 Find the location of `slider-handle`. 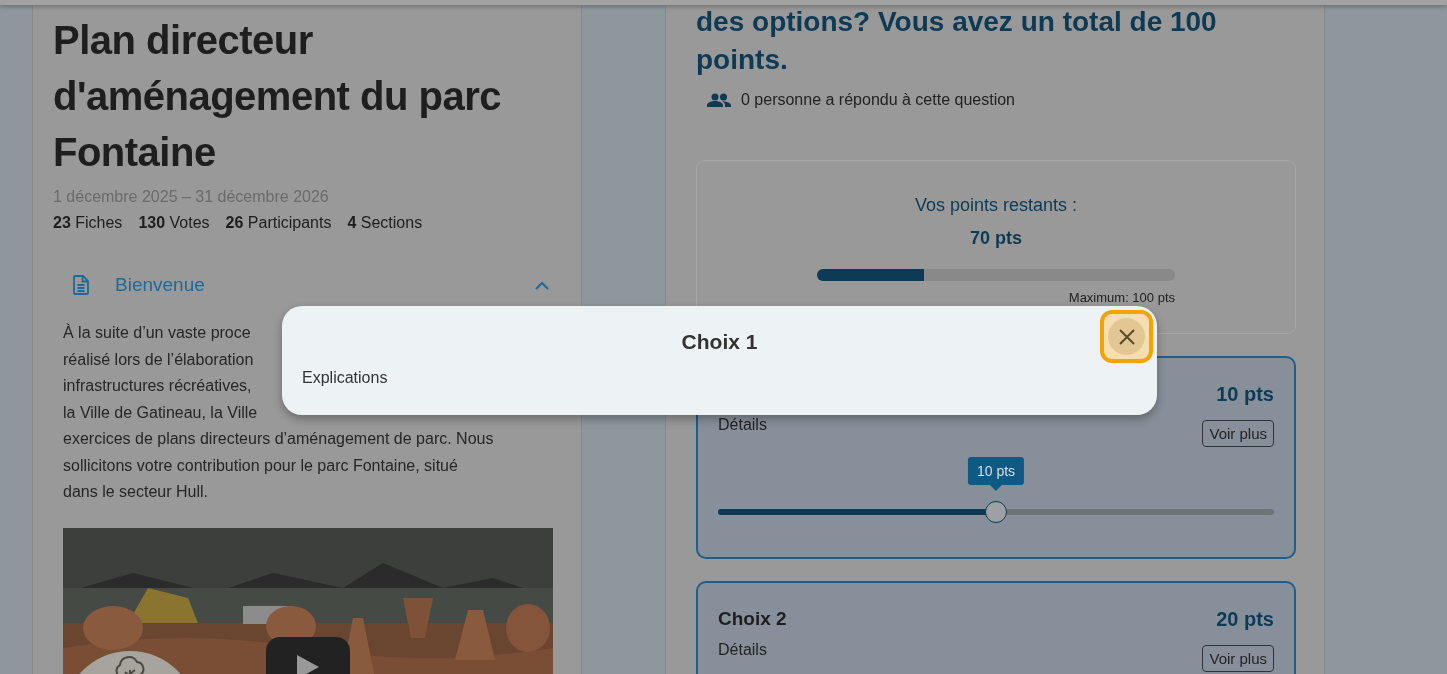

slider-handle is located at coordinates (996, 512).